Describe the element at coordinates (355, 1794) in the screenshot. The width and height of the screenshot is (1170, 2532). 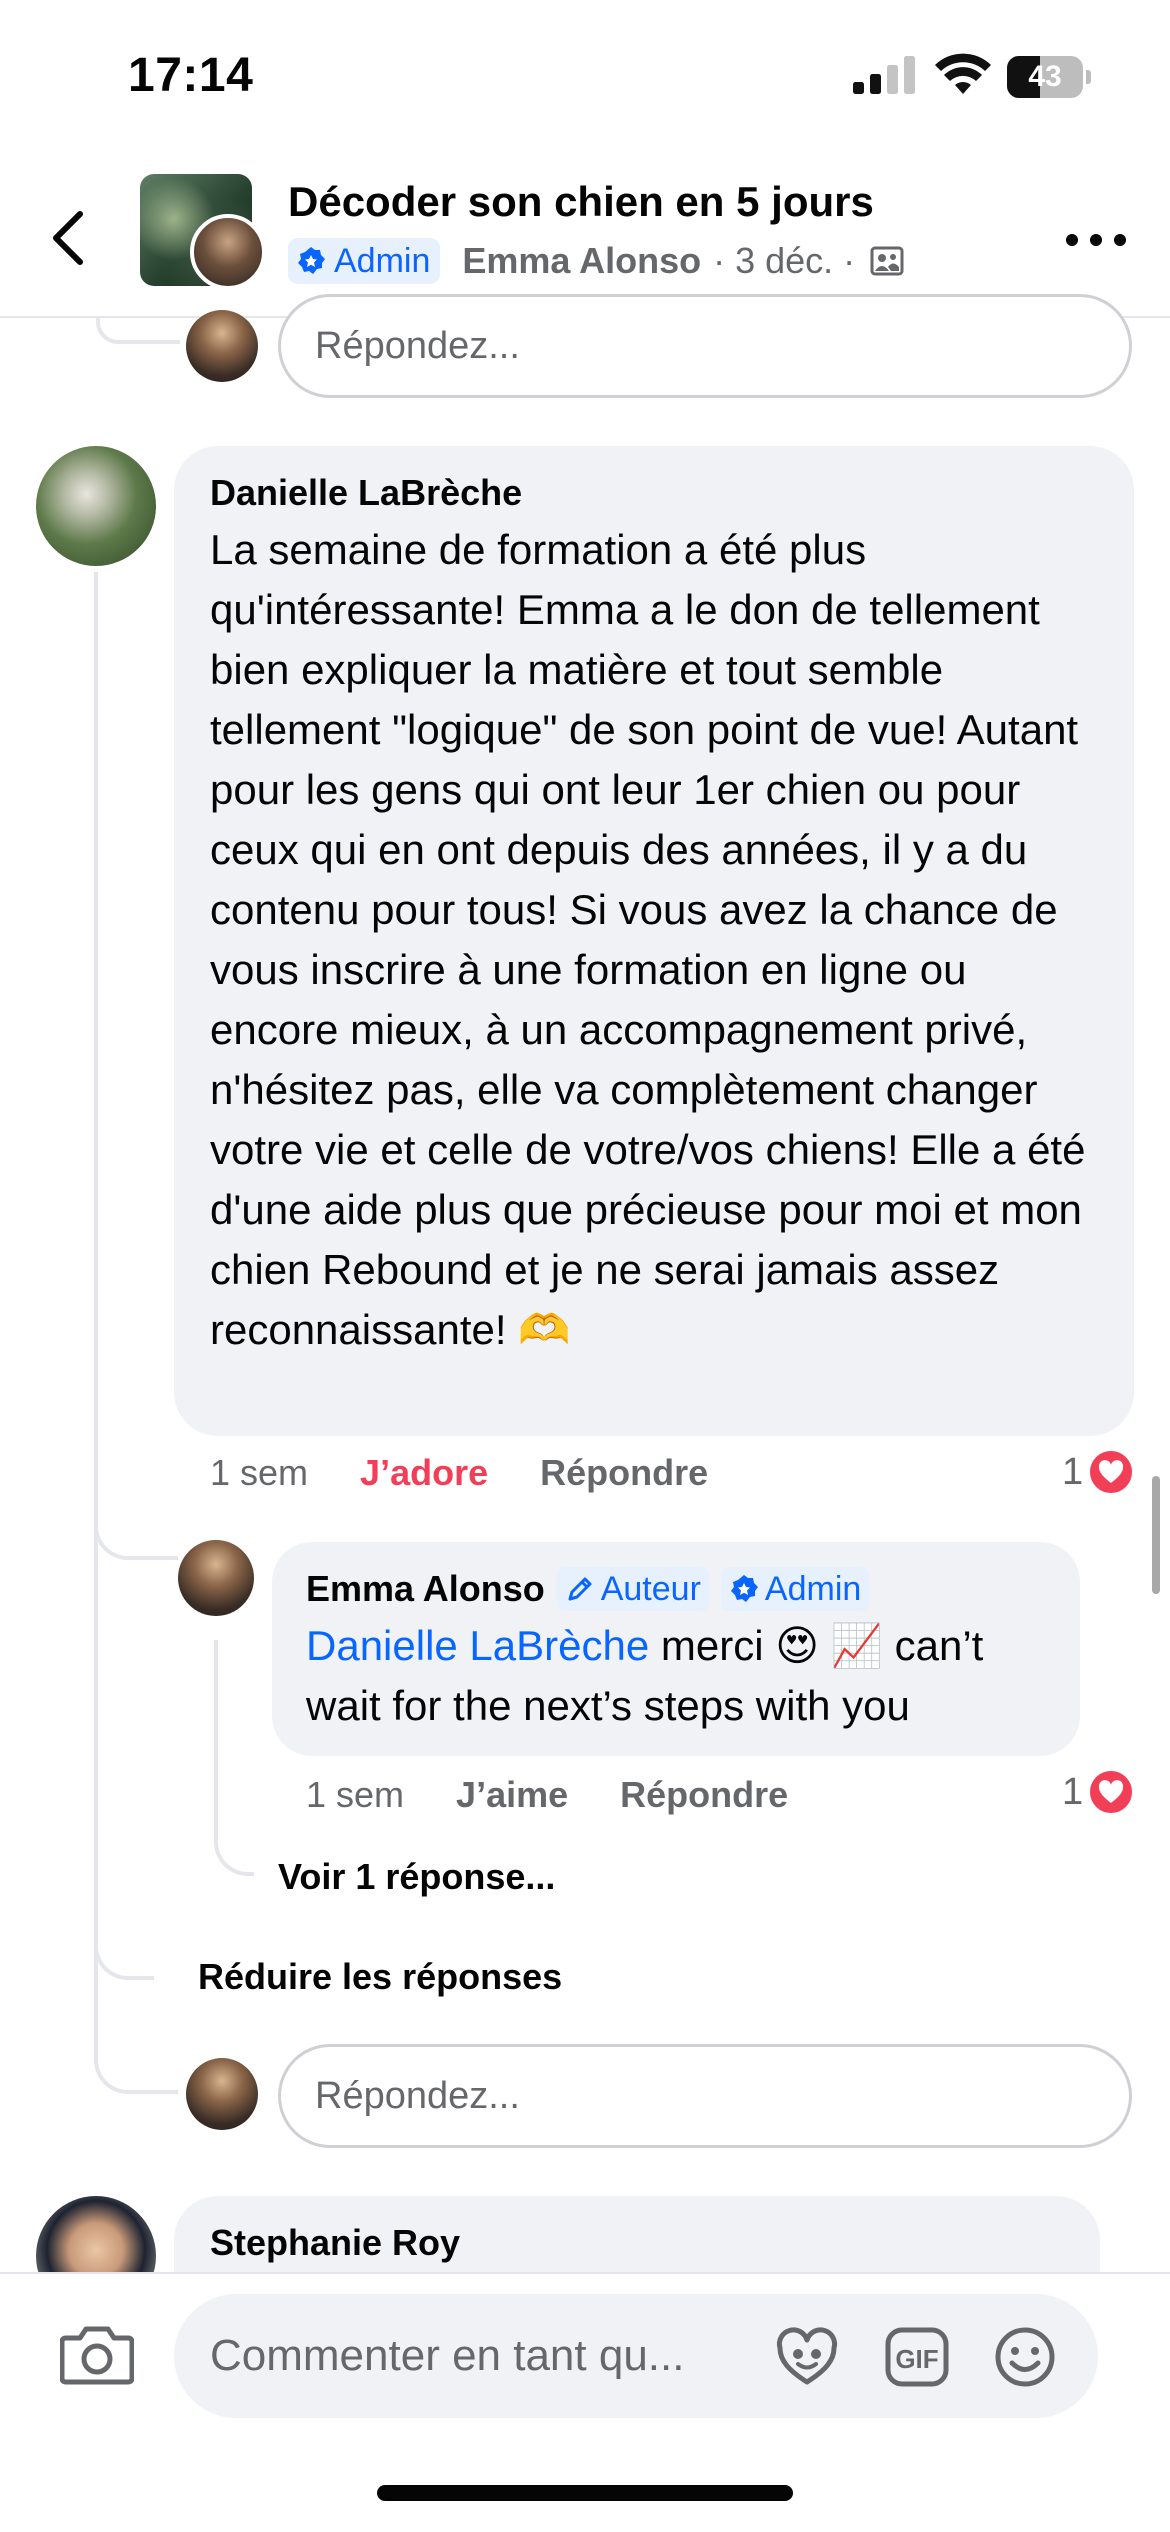
I see `reply-time: 1 sem` at that location.